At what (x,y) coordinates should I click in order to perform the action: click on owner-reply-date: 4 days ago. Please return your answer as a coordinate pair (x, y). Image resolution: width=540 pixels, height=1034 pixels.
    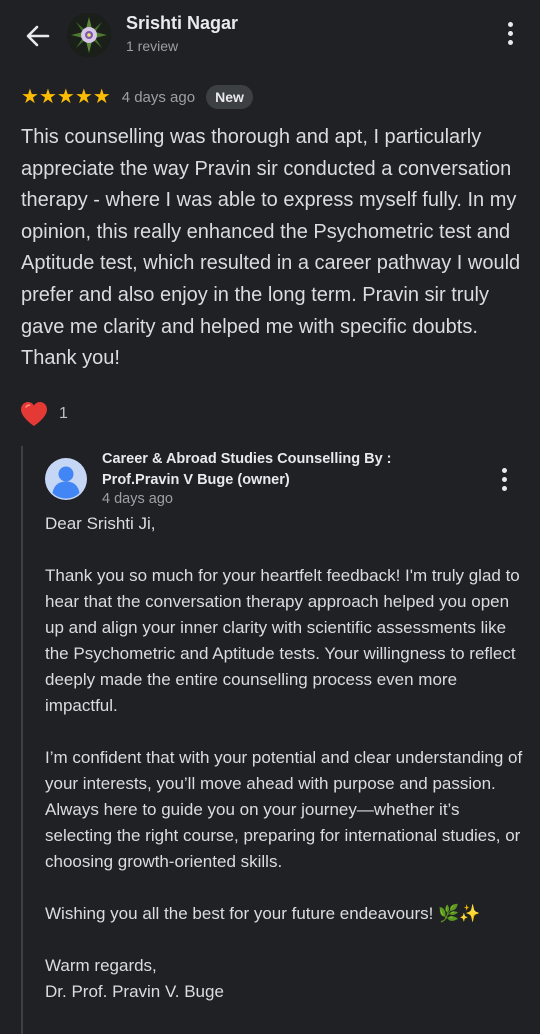
    Looking at the image, I should click on (137, 499).